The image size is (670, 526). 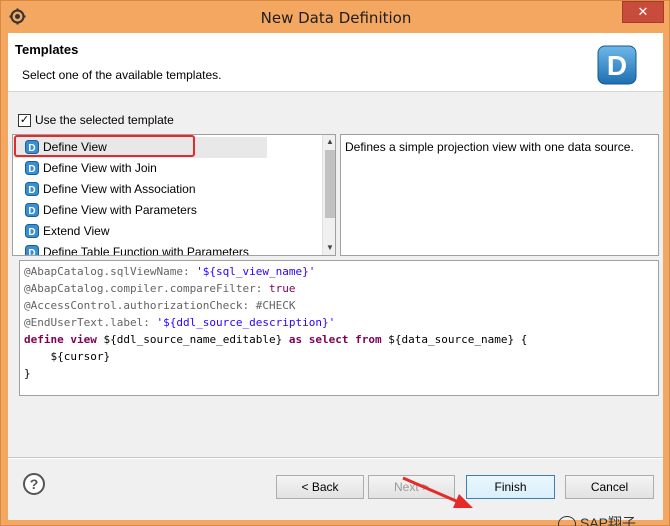 What do you see at coordinates (119, 189) in the screenshot?
I see `list-item-label: Define View with Association` at bounding box center [119, 189].